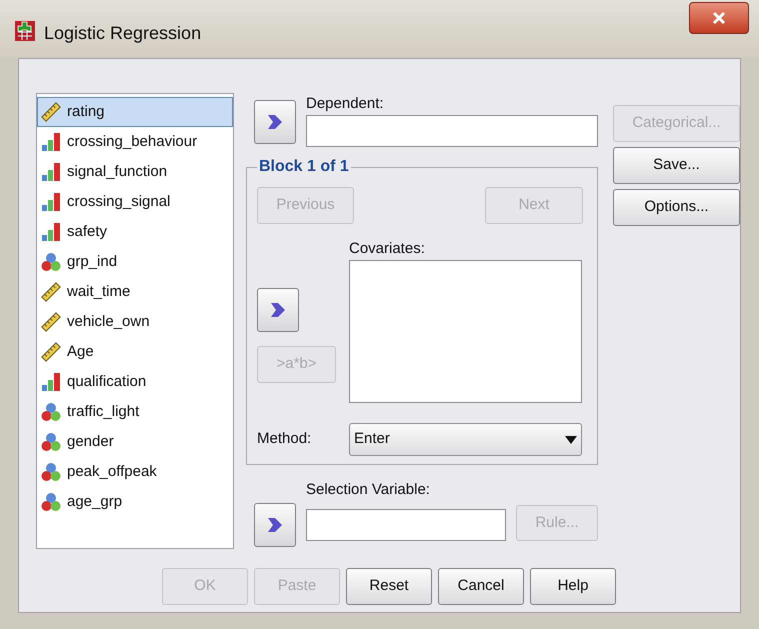 The image size is (759, 629). I want to click on covariates-label: Covariates:, so click(387, 249).